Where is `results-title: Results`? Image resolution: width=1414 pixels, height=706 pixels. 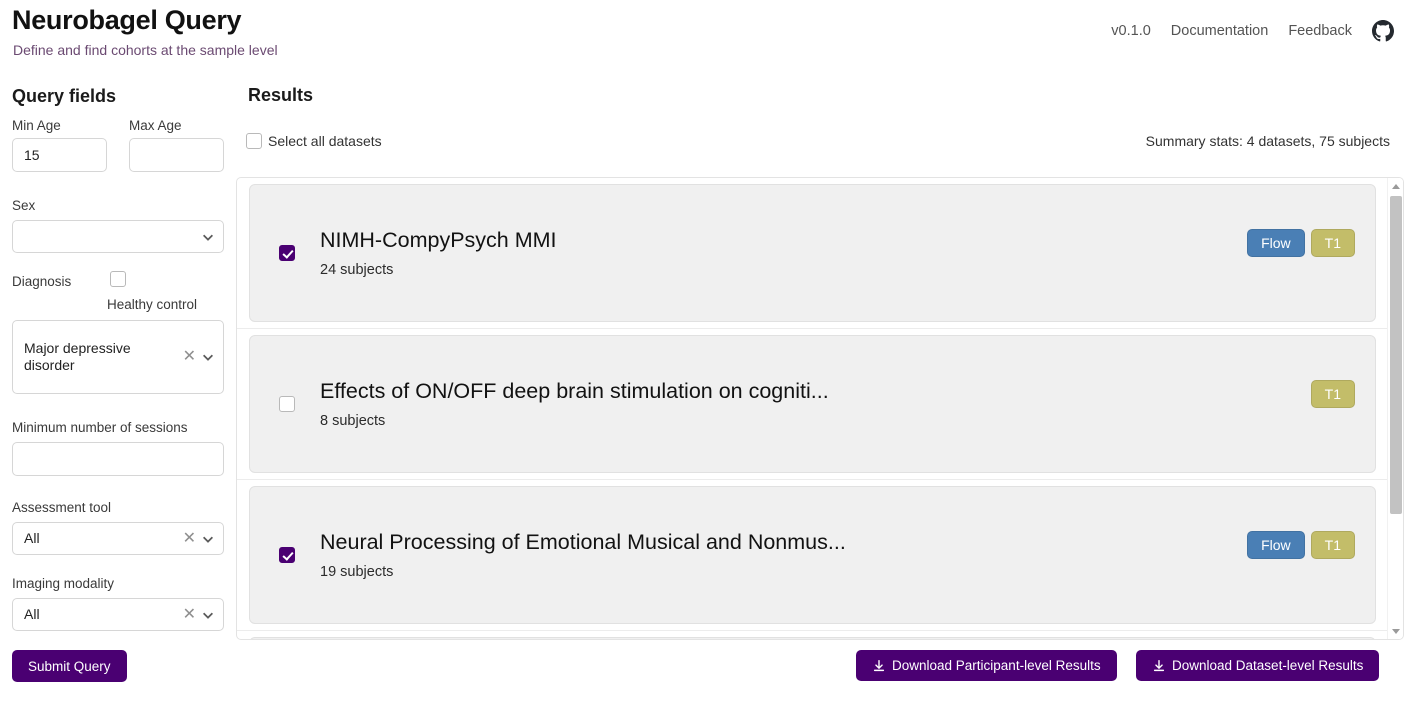
results-title: Results is located at coordinates (281, 95).